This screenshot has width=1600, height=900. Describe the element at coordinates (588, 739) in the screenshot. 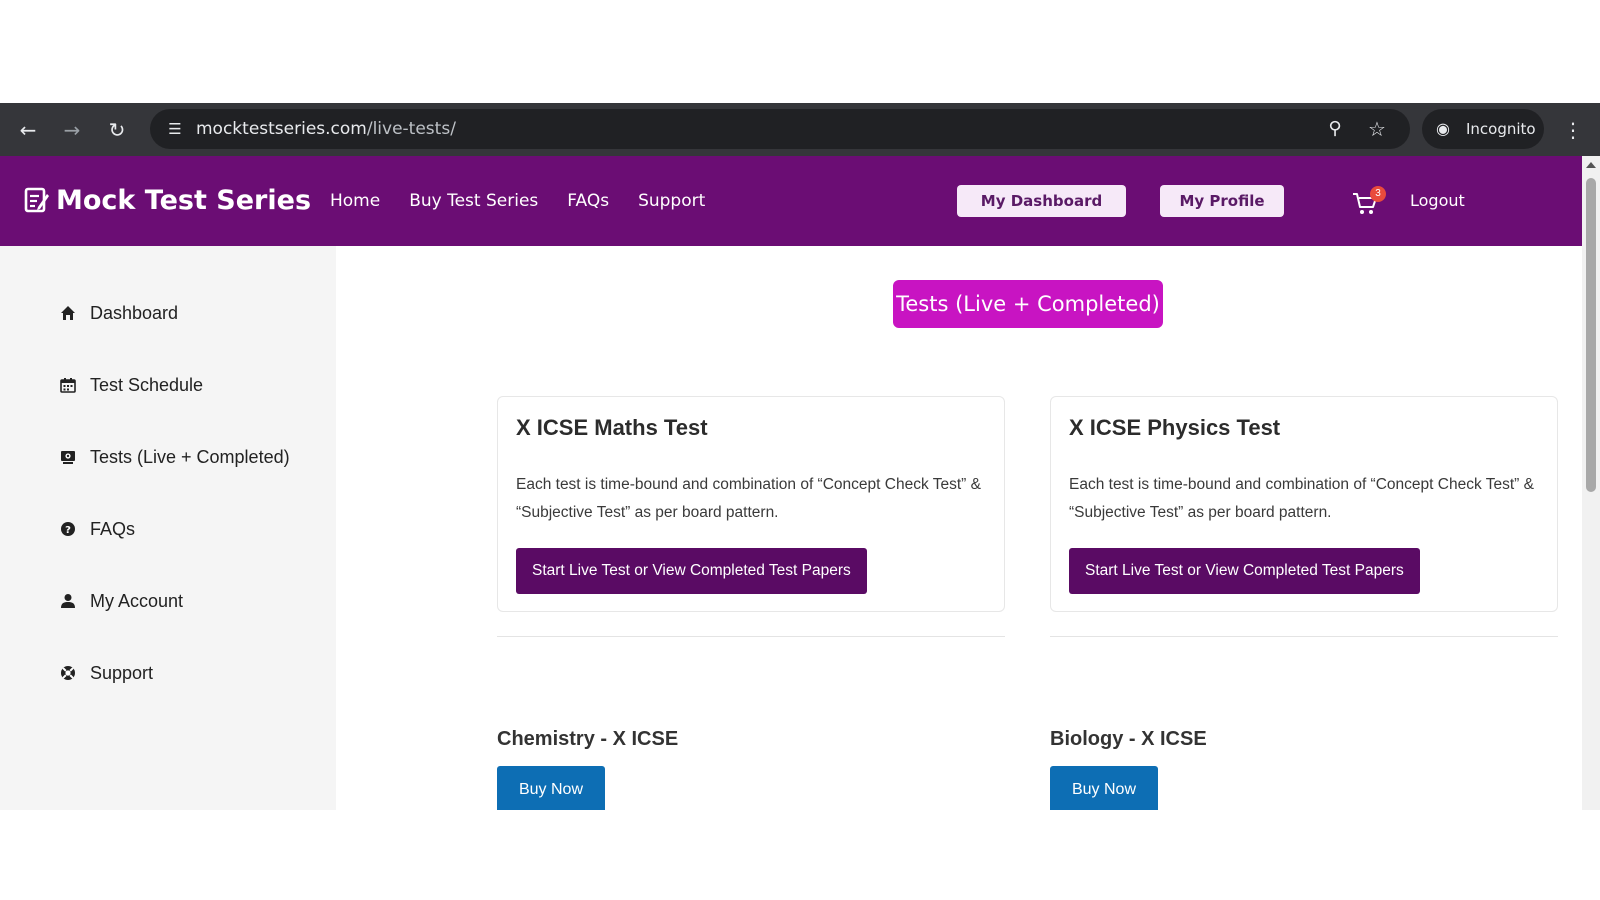

I see `product-title-chemistry: Chemistry - X ICSE` at that location.